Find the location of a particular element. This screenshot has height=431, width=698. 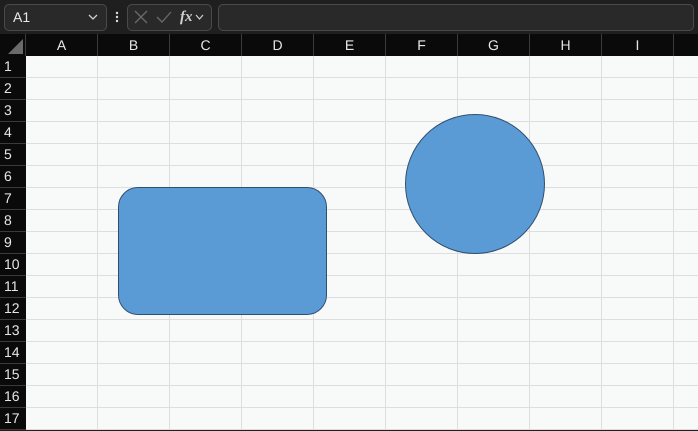

column-header: D is located at coordinates (278, 45).